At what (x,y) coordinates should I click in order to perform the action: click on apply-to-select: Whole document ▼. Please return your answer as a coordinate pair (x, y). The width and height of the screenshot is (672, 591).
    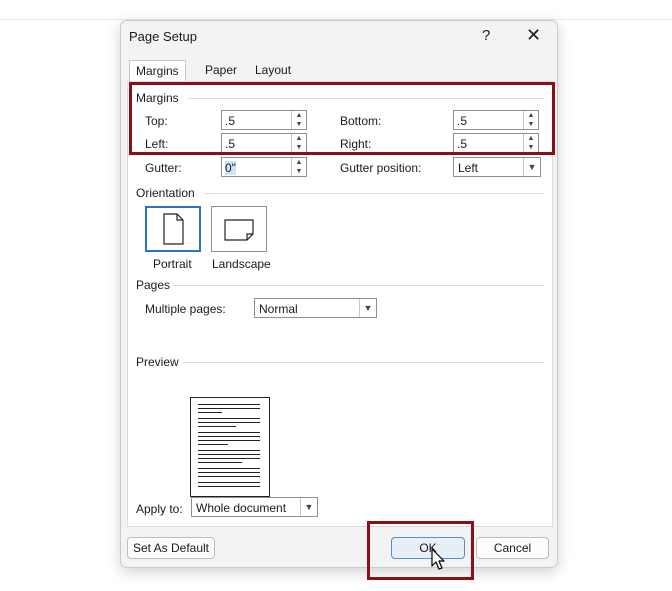
    Looking at the image, I should click on (254, 507).